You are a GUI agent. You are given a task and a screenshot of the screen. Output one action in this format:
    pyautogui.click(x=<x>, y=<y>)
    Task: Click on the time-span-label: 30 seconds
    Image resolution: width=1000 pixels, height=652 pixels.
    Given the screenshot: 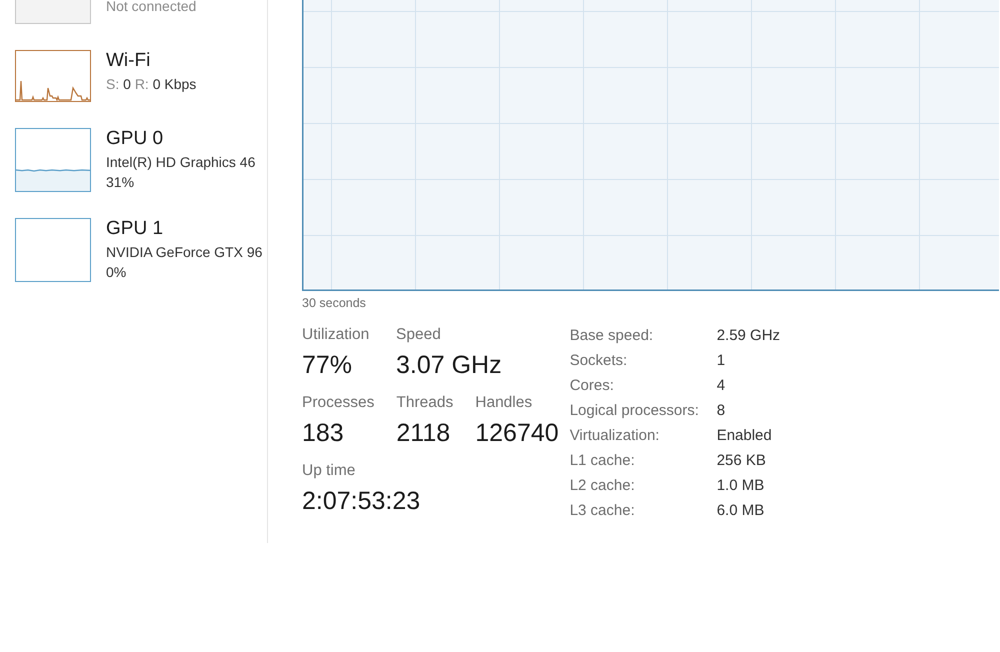 What is the action you would take?
    pyautogui.click(x=334, y=303)
    